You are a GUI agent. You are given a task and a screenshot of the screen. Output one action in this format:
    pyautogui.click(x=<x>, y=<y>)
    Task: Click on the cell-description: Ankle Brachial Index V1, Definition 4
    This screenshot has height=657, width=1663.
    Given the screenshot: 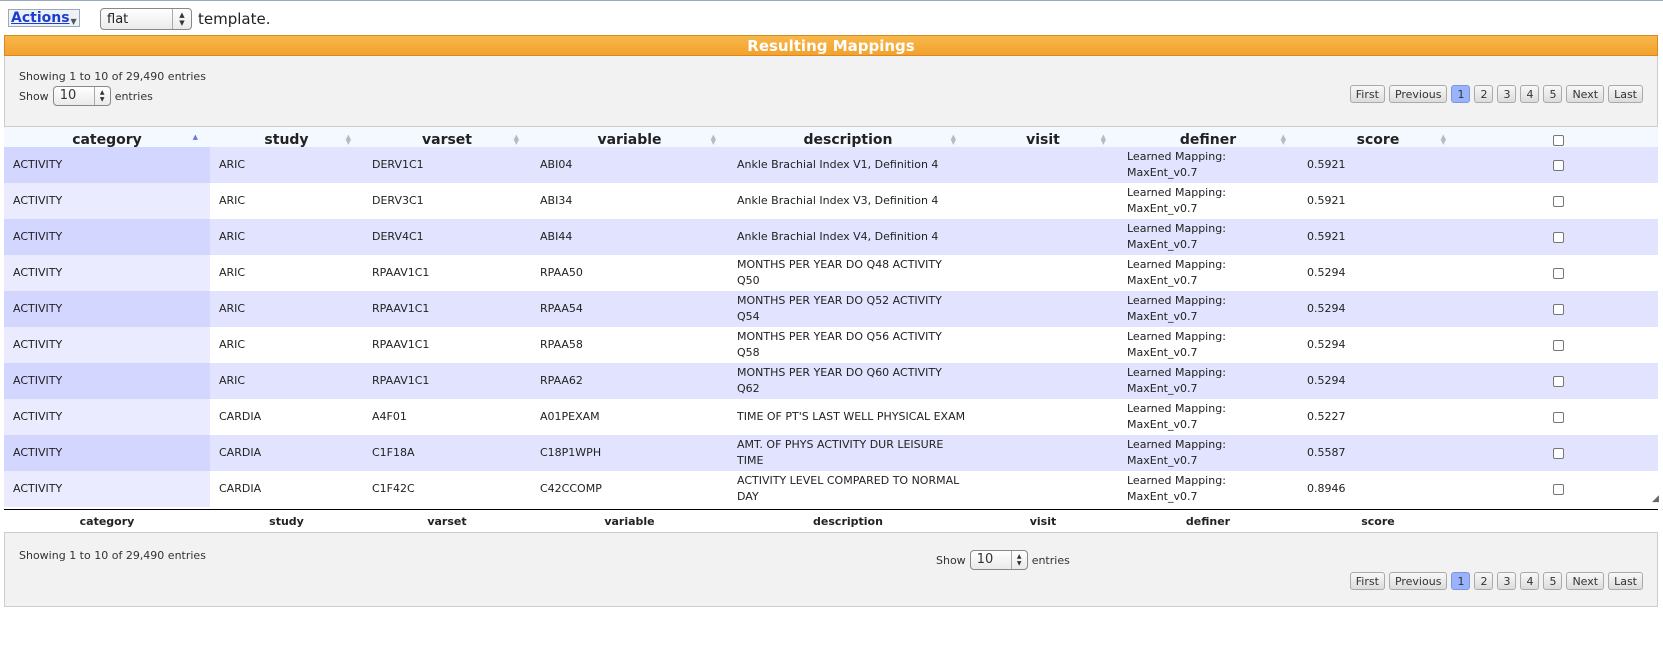 What is the action you would take?
    pyautogui.click(x=848, y=165)
    